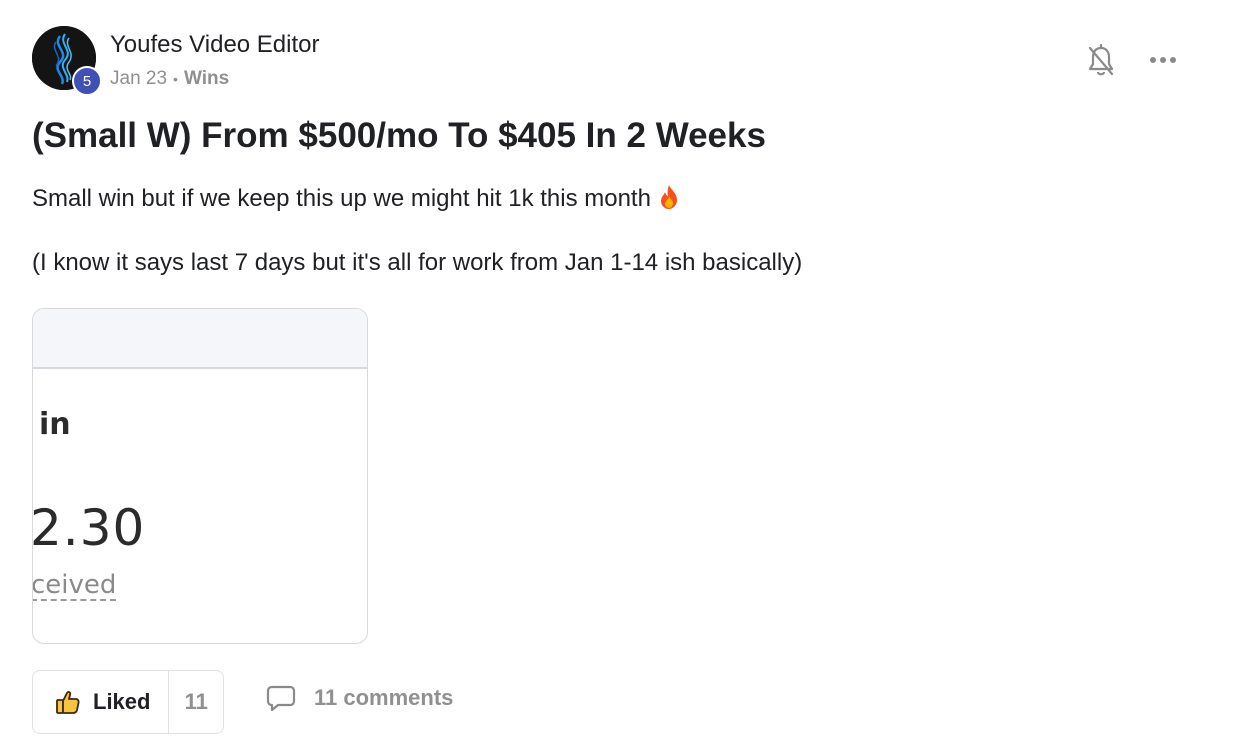 This screenshot has height=750, width=1238. I want to click on like-label: Liked, so click(122, 701).